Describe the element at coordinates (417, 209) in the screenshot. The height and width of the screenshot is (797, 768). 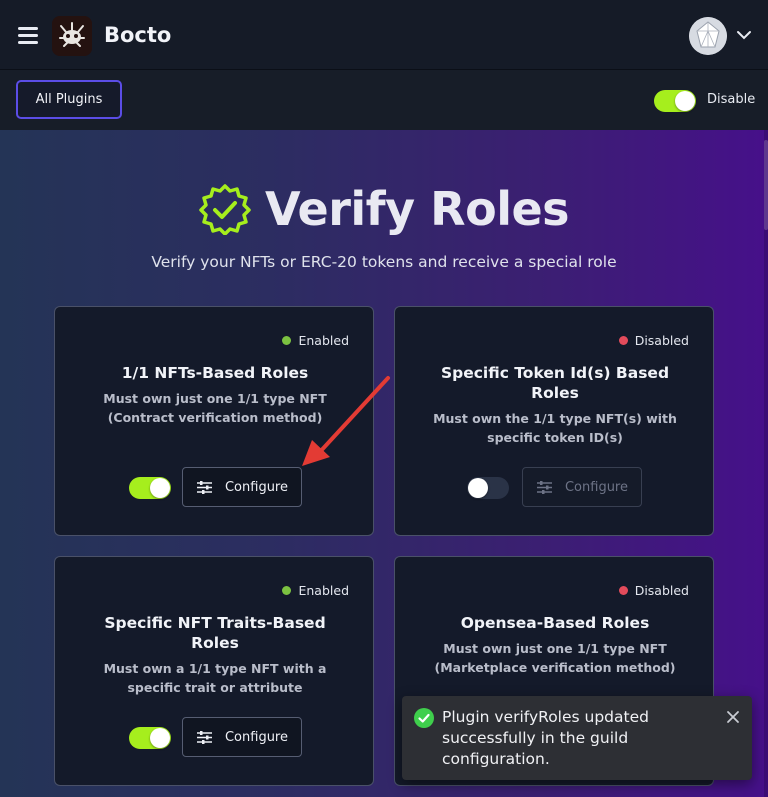
I see `page-title-text: Verify Roles` at that location.